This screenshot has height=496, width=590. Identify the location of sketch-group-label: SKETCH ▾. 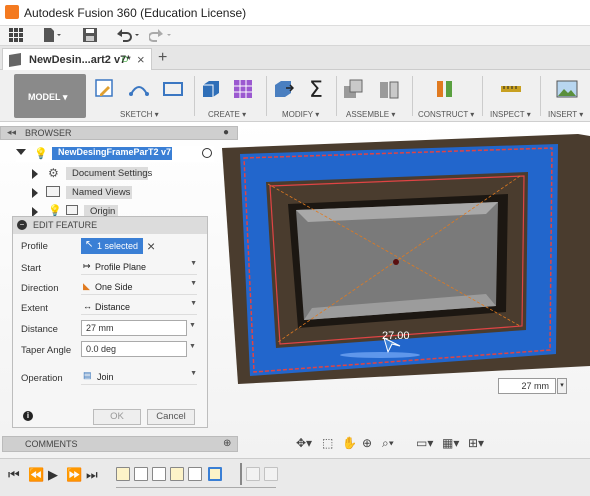
(139, 114).